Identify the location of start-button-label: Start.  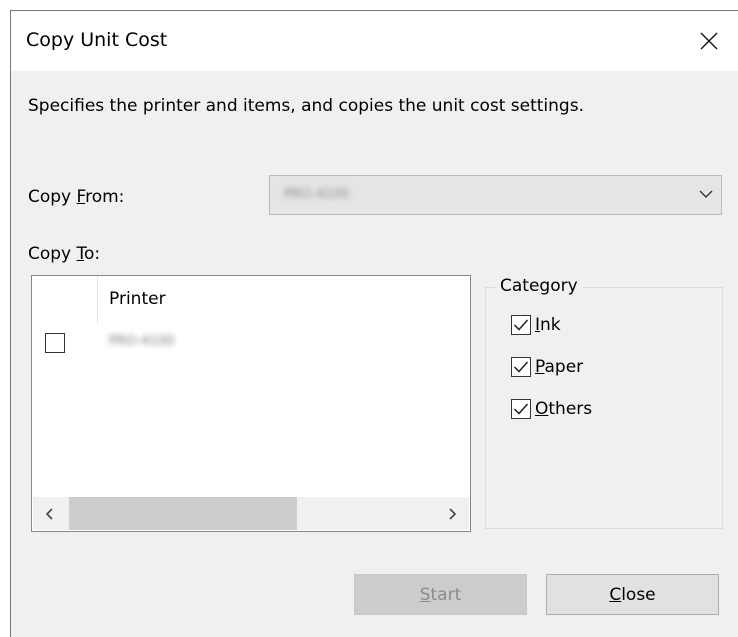
(440, 594).